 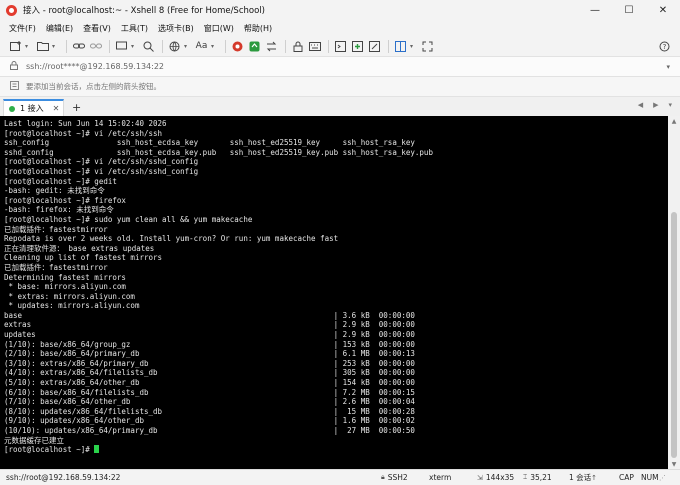 I want to click on status-connection: ssh://root@192.168.59.134:22, so click(x=63, y=477).